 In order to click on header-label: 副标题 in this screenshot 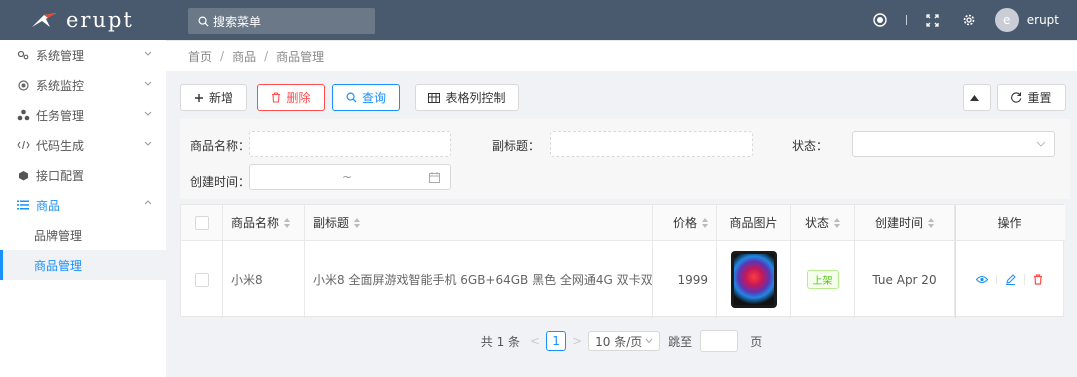, I will do `click(331, 223)`.